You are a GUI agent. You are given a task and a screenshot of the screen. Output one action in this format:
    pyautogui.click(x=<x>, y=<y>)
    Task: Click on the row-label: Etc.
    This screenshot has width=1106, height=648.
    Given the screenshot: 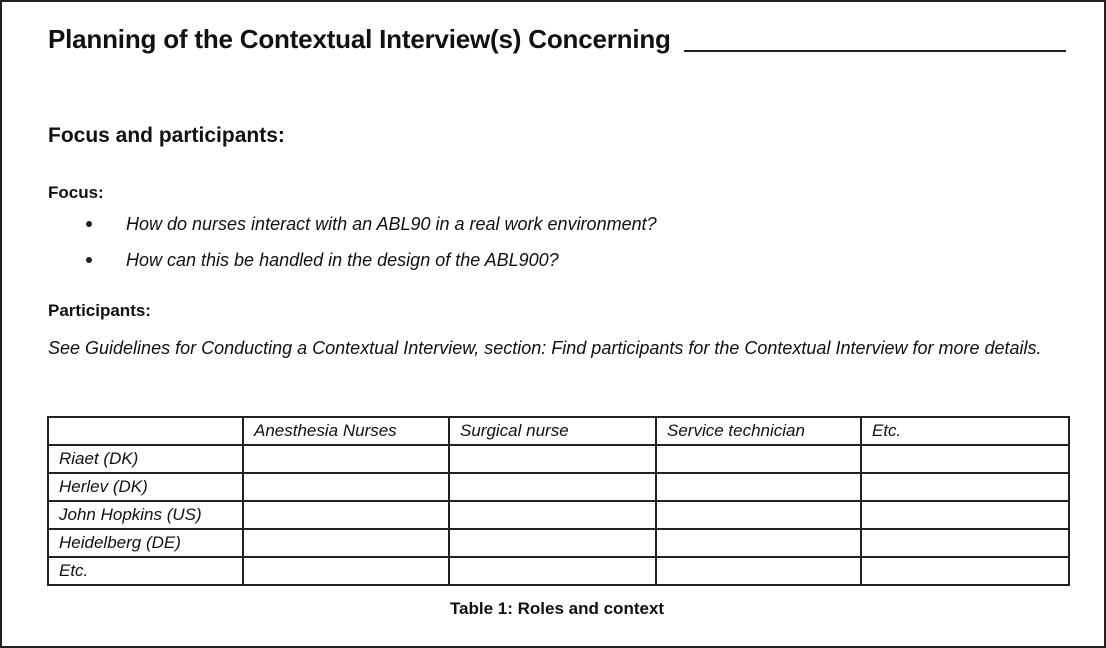 What is the action you would take?
    pyautogui.click(x=145, y=571)
    